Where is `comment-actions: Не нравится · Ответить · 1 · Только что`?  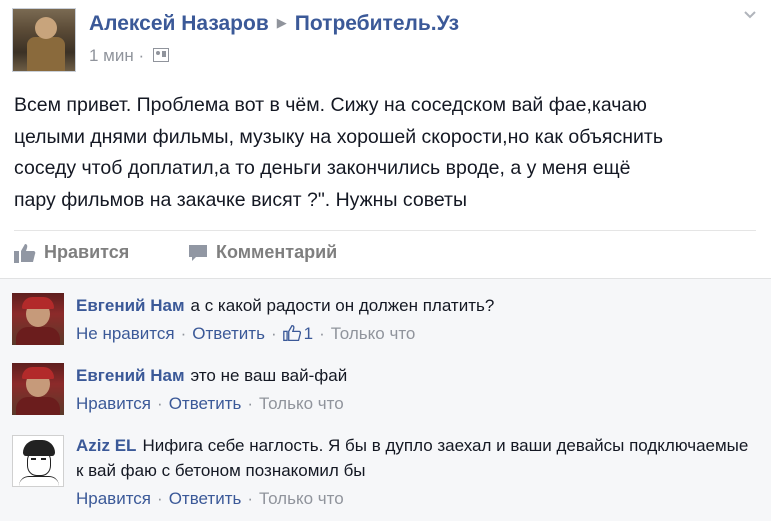 comment-actions: Не нравится · Ответить · 1 · Только что is located at coordinates (245, 334).